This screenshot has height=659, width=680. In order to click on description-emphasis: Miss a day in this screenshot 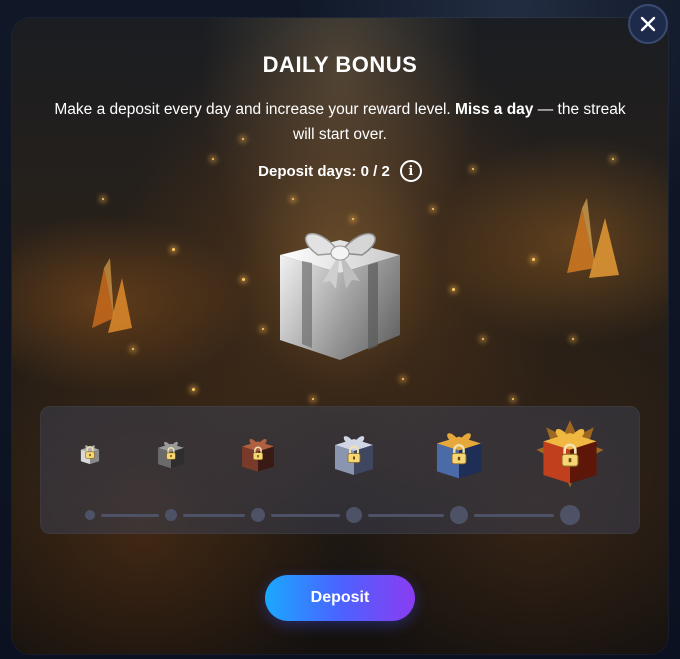, I will do `click(494, 109)`.